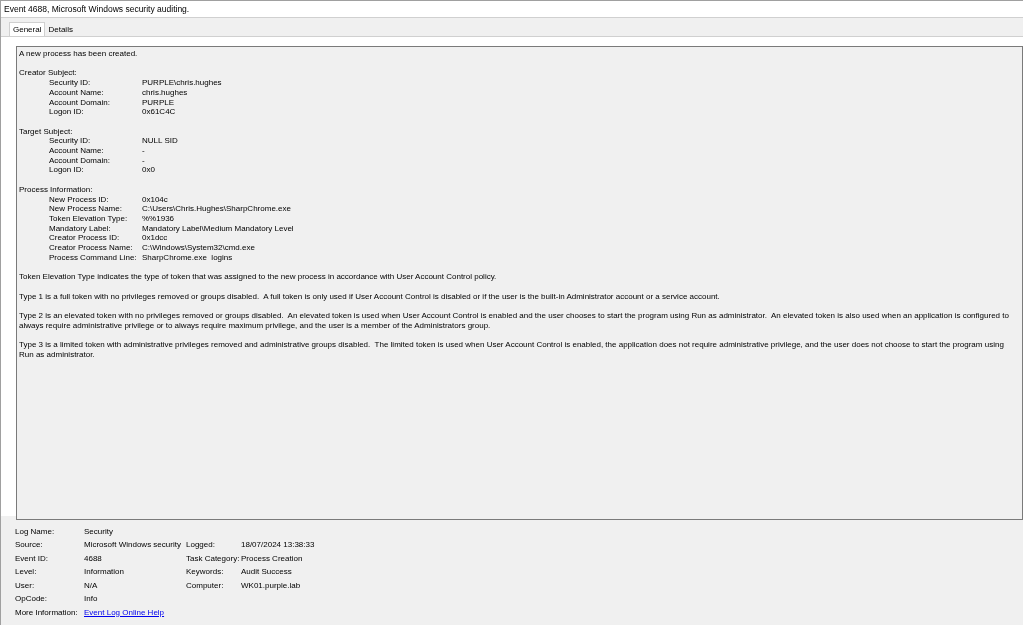 The height and width of the screenshot is (625, 1023). I want to click on property-value: Information, so click(105, 572).